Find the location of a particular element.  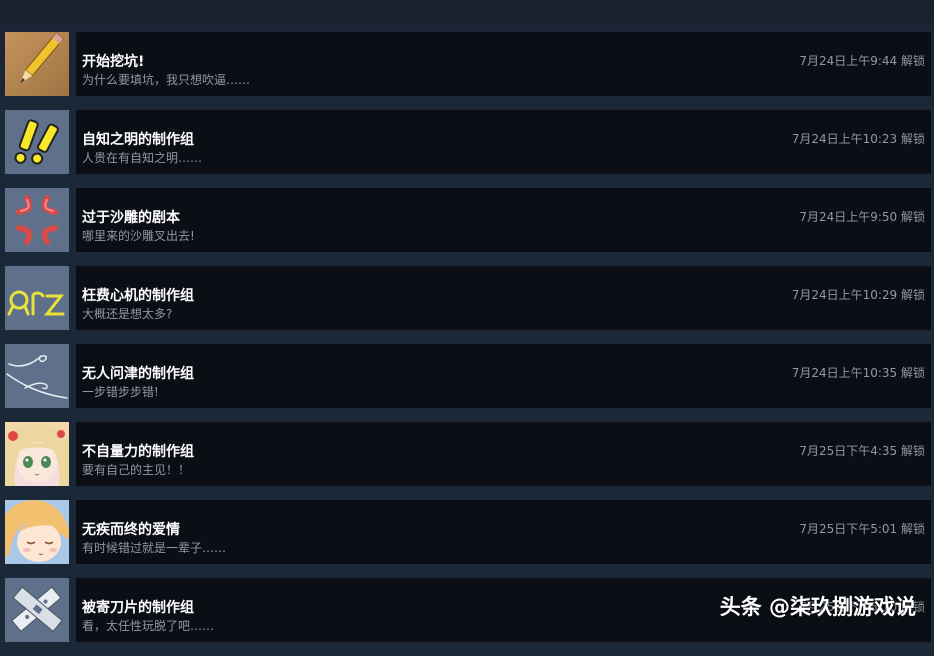

achievement-row: 过于沙雕的剧本 哪里来的沙雕叉出去! 7月24日上午9:50 解锁 is located at coordinates (467, 220).